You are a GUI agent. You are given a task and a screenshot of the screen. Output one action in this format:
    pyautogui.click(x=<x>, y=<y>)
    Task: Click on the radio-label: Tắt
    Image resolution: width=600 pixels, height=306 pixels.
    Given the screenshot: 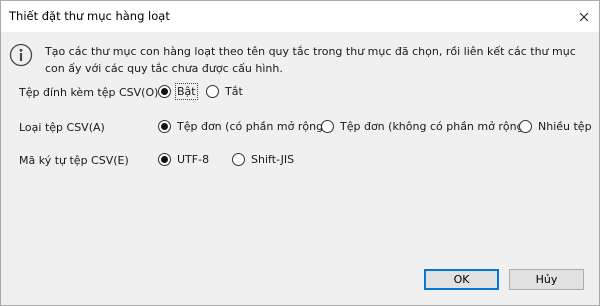 What is the action you would take?
    pyautogui.click(x=234, y=91)
    